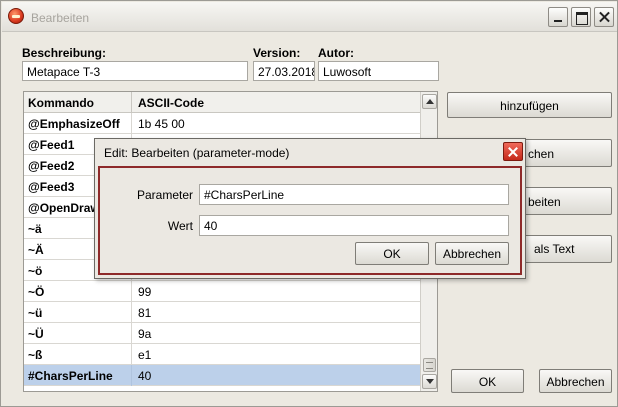 Image resolution: width=618 pixels, height=407 pixels. What do you see at coordinates (276, 312) in the screenshot?
I see `ascii-code-cell: 81` at bounding box center [276, 312].